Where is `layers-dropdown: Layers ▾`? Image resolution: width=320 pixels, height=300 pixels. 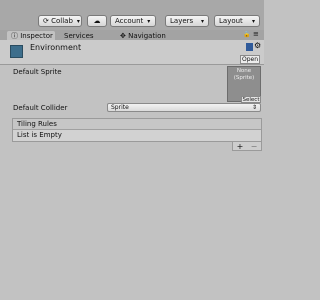
layers-dropdown: Layers ▾ is located at coordinates (187, 21).